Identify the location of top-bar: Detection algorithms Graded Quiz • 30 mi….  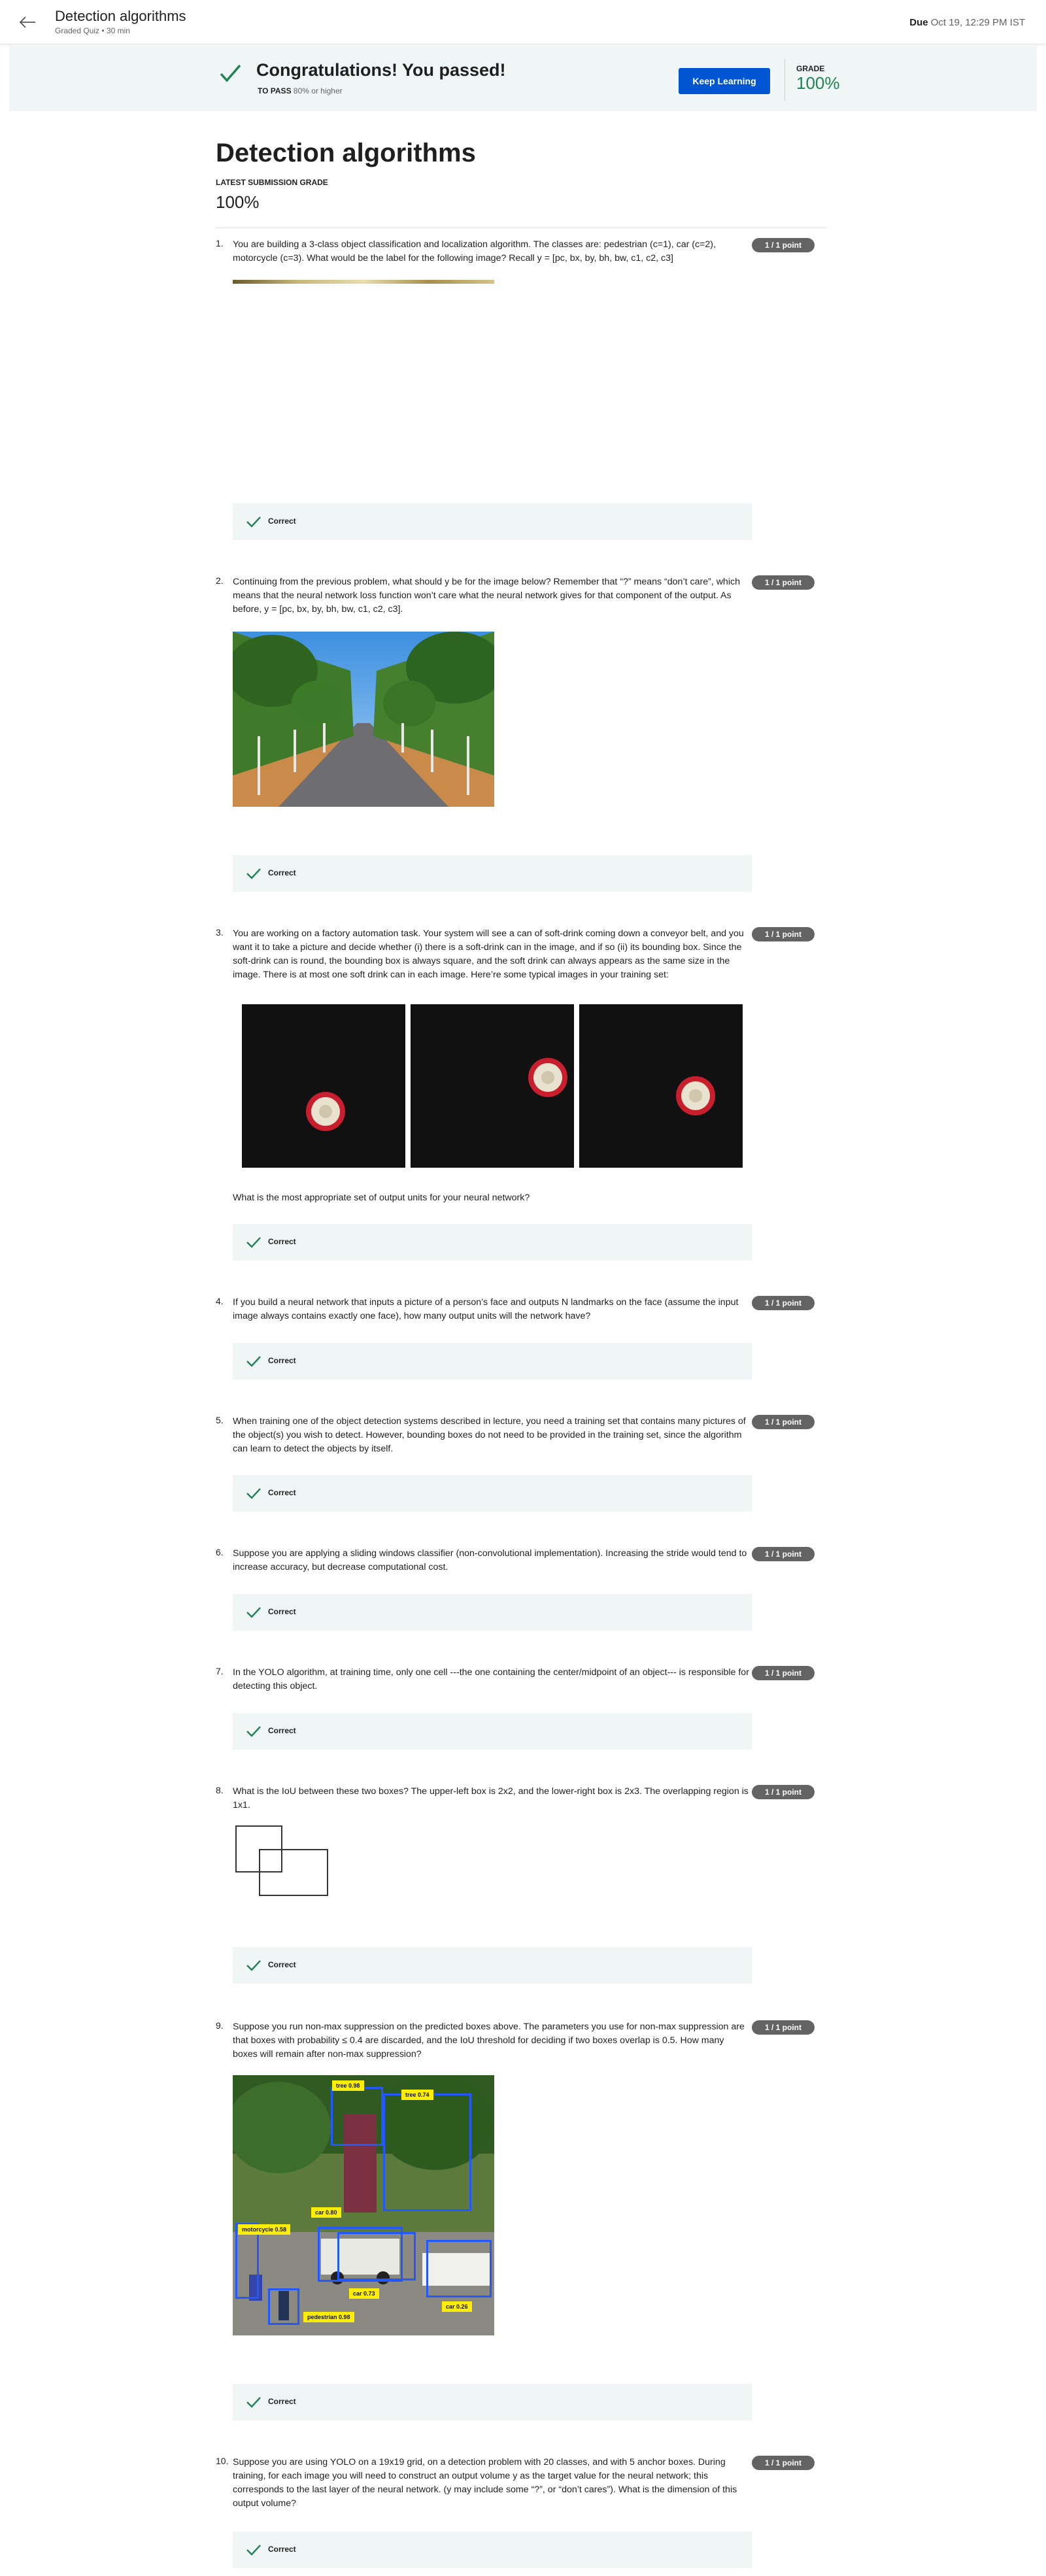
(523, 22).